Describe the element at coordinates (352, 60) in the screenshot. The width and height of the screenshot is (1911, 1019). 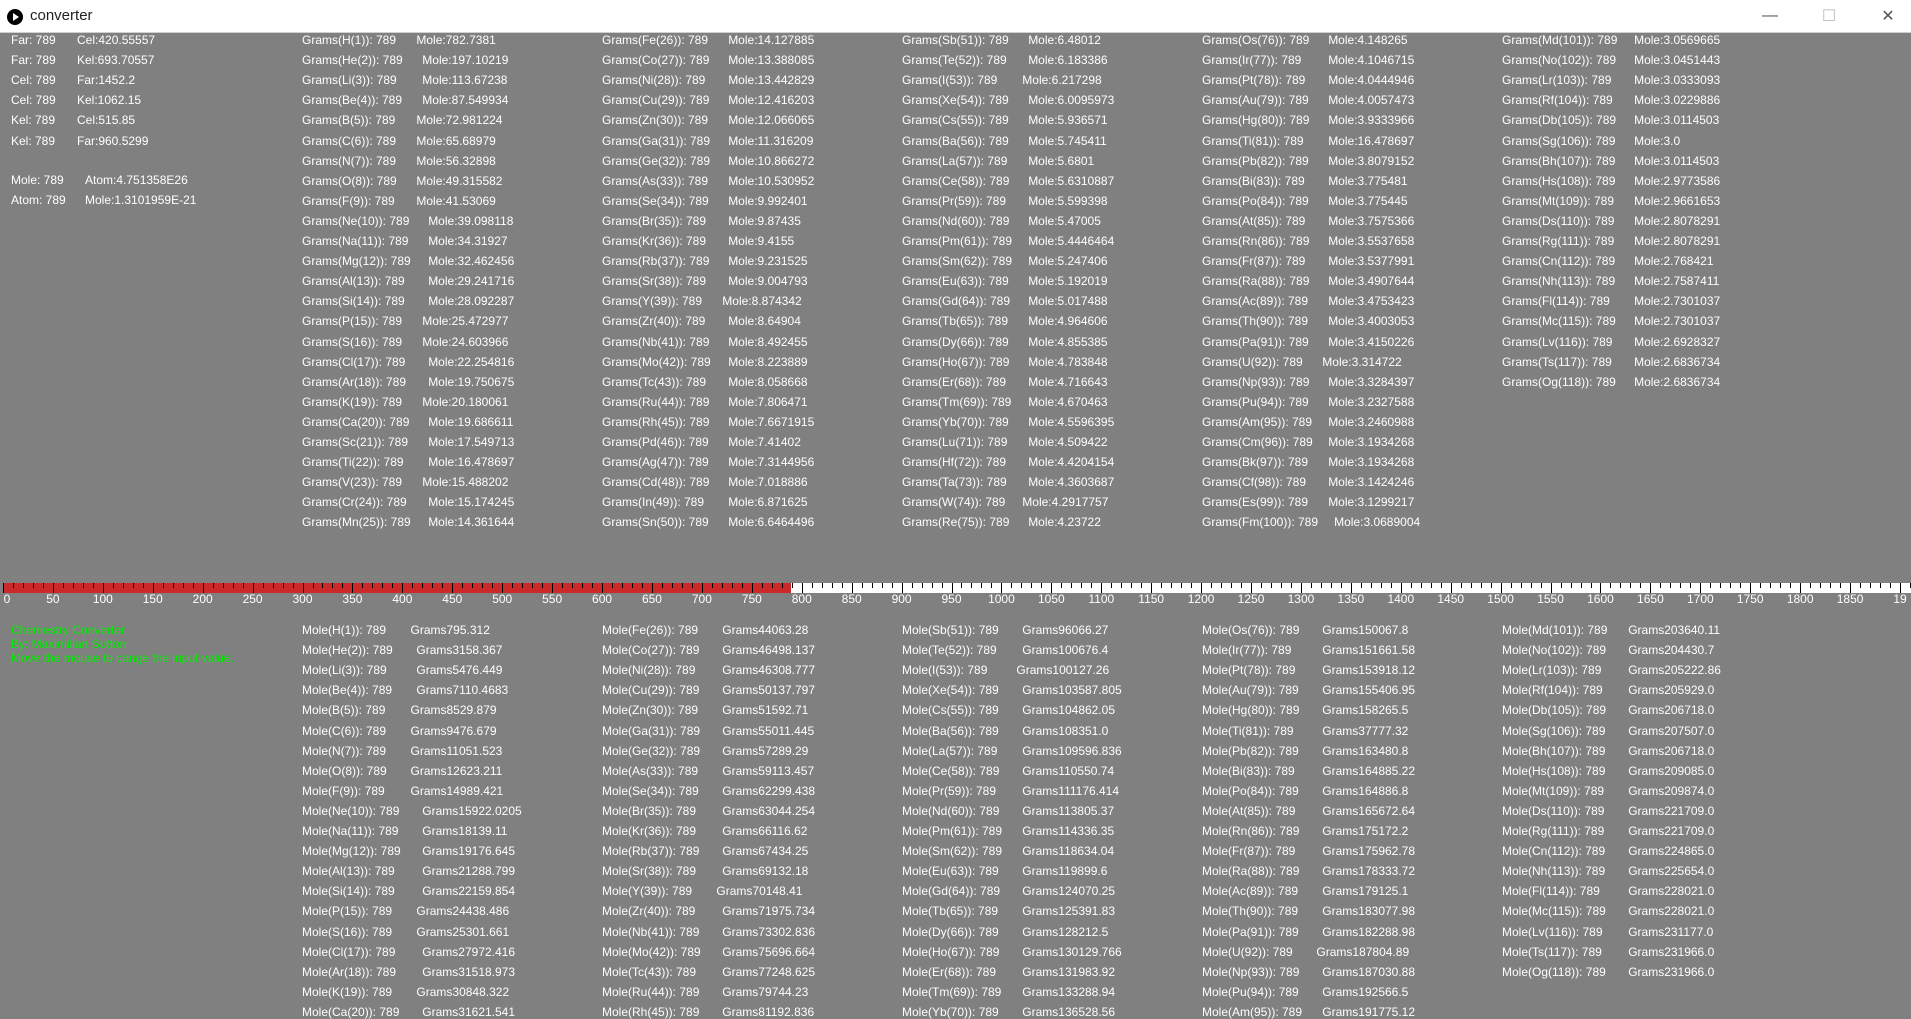
I see `grams-input-0-1: Grams(He(2)): 789` at that location.